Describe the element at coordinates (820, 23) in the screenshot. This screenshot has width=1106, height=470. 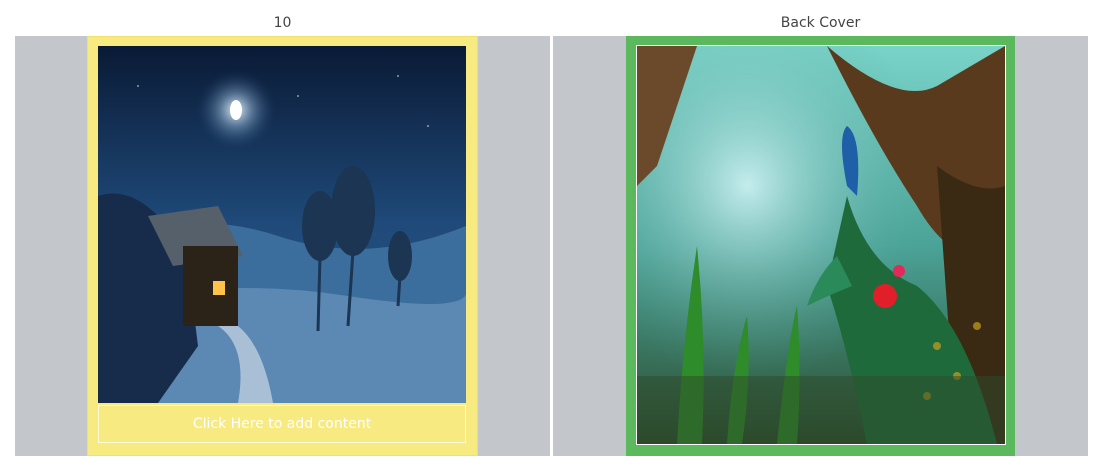
I see `page-label-back-cover: Back Cover` at that location.